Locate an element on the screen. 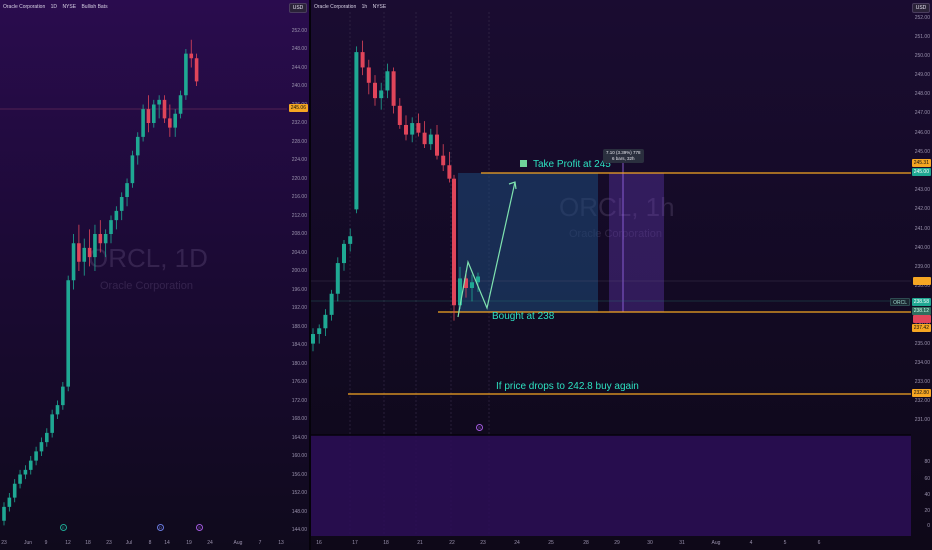 The image size is (932, 550). time-tick-label: 22 is located at coordinates (452, 543).